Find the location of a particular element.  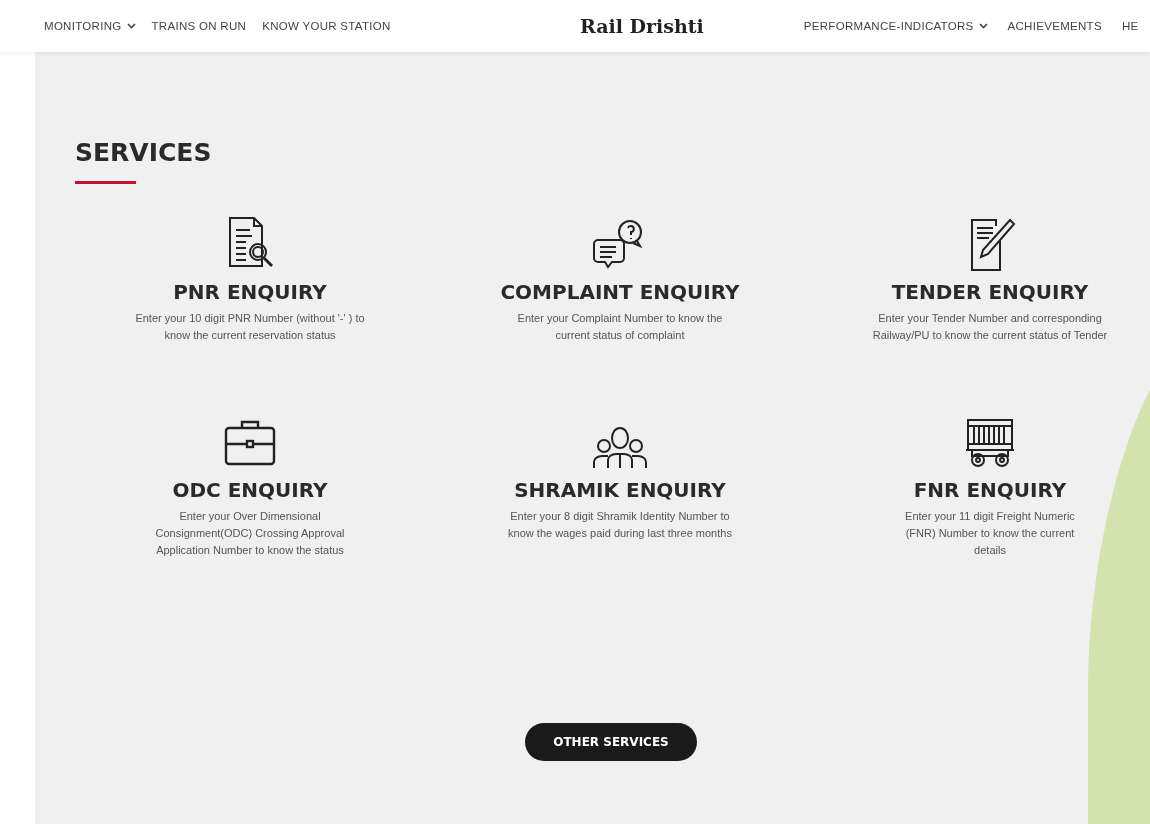

nav-link: KNOW YOUR STATION is located at coordinates (326, 26).